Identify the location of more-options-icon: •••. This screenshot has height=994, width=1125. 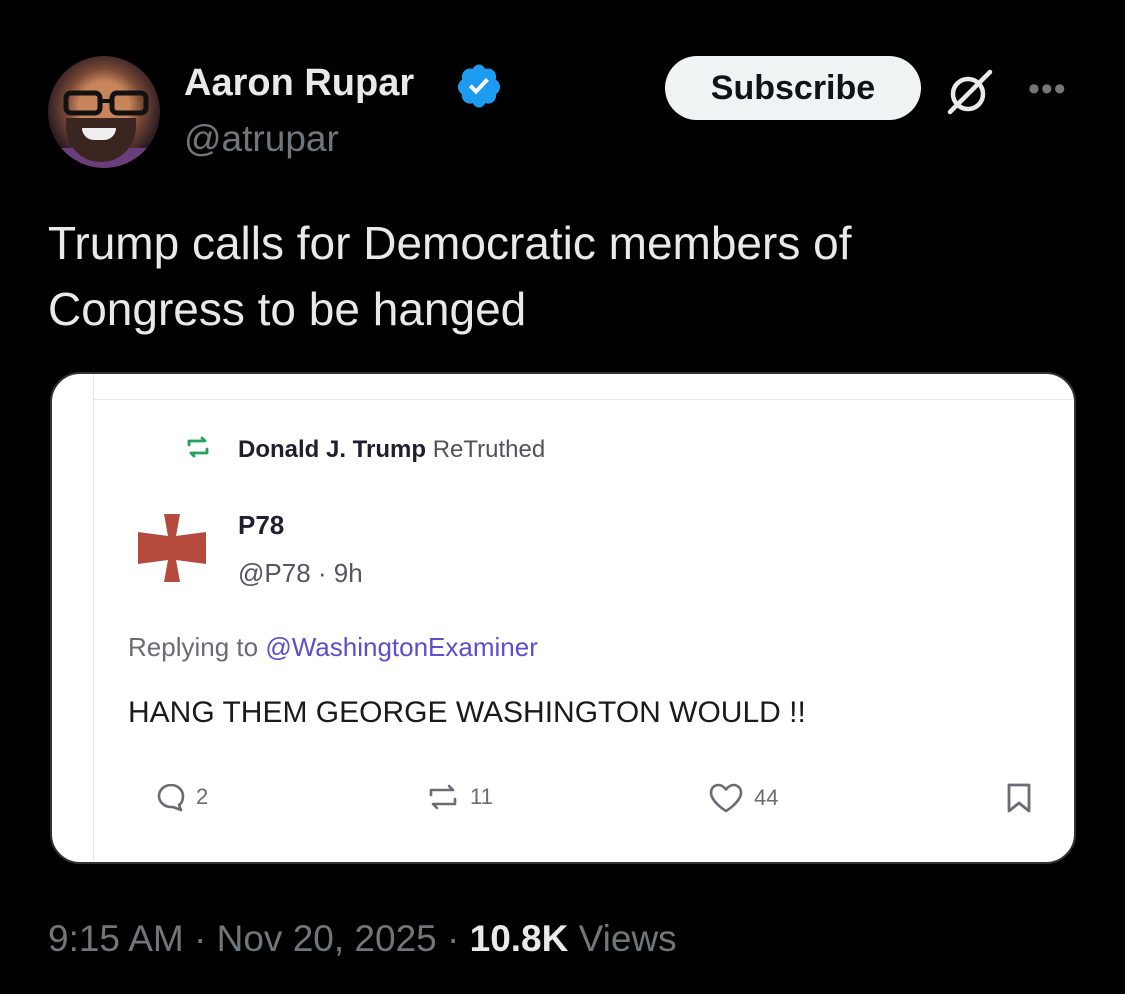
(1047, 89).